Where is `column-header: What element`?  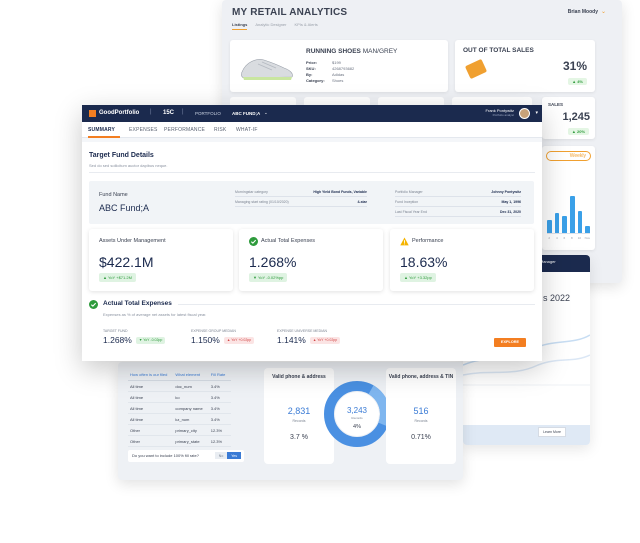
column-header: What element is located at coordinates (191, 375).